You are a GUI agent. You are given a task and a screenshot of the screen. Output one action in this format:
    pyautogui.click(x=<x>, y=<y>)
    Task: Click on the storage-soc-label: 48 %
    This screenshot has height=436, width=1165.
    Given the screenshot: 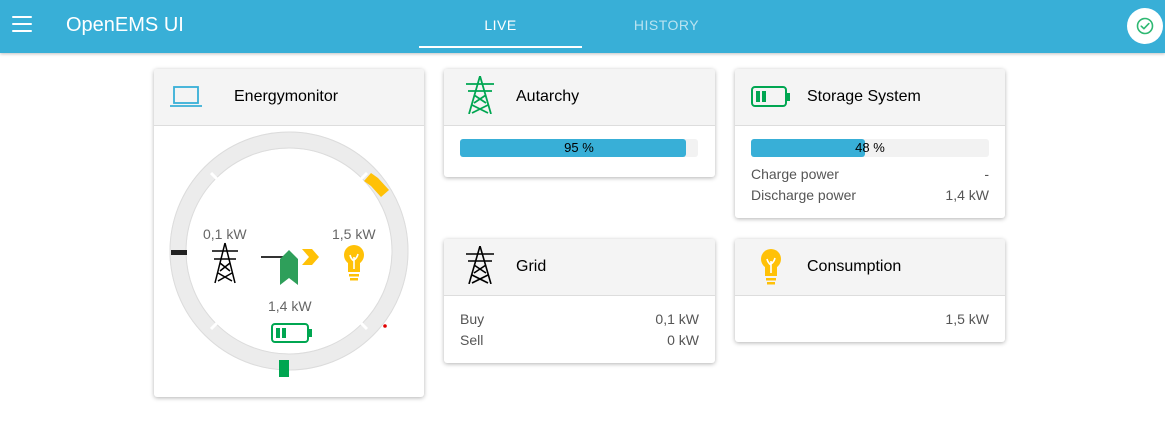 What is the action you would take?
    pyautogui.click(x=870, y=147)
    